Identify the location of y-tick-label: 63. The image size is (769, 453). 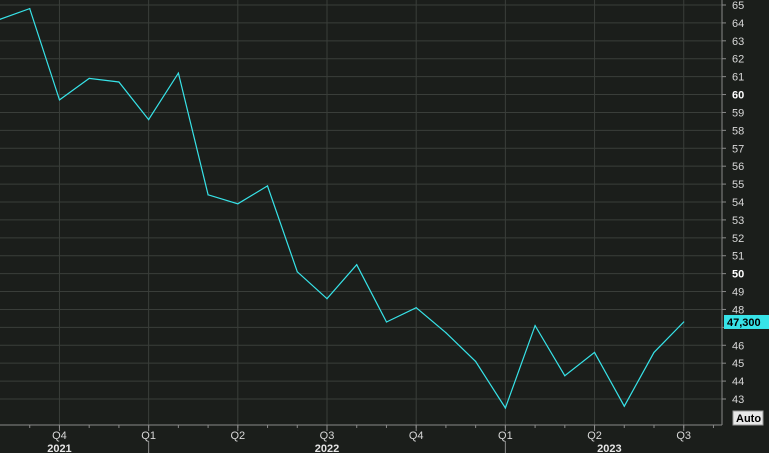
(738, 42).